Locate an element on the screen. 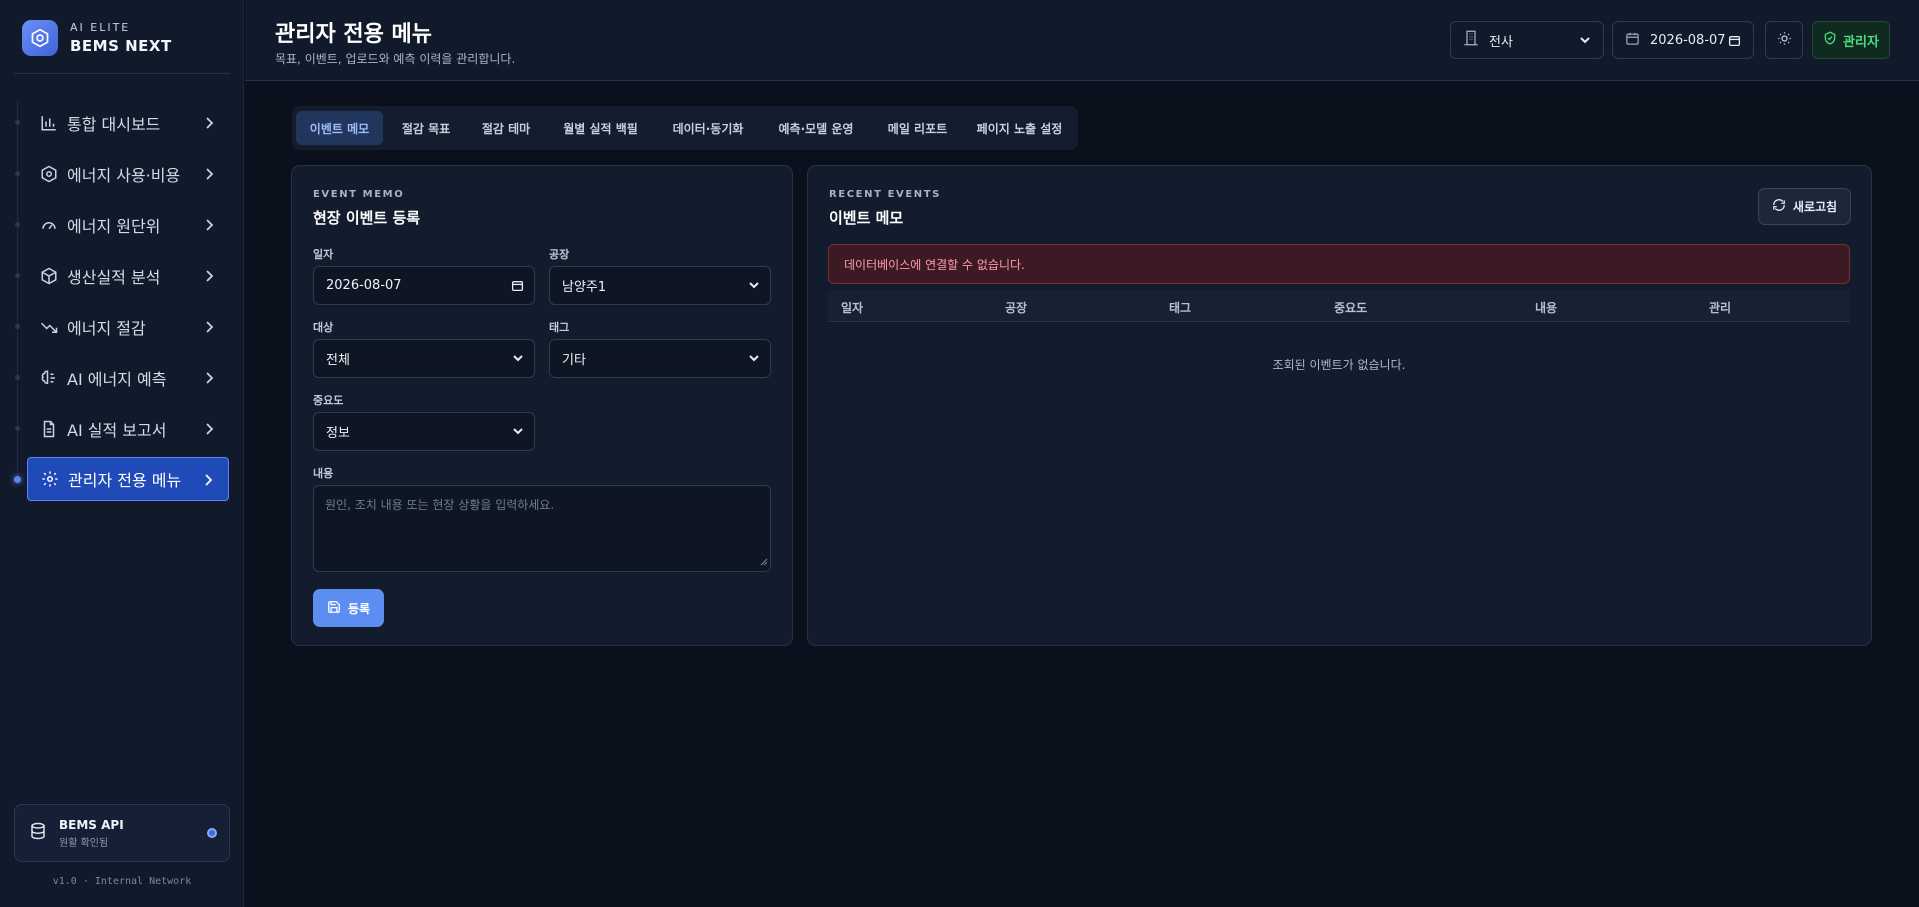 The width and height of the screenshot is (1919, 907). date-value: 2026-08-07 is located at coordinates (1688, 40).